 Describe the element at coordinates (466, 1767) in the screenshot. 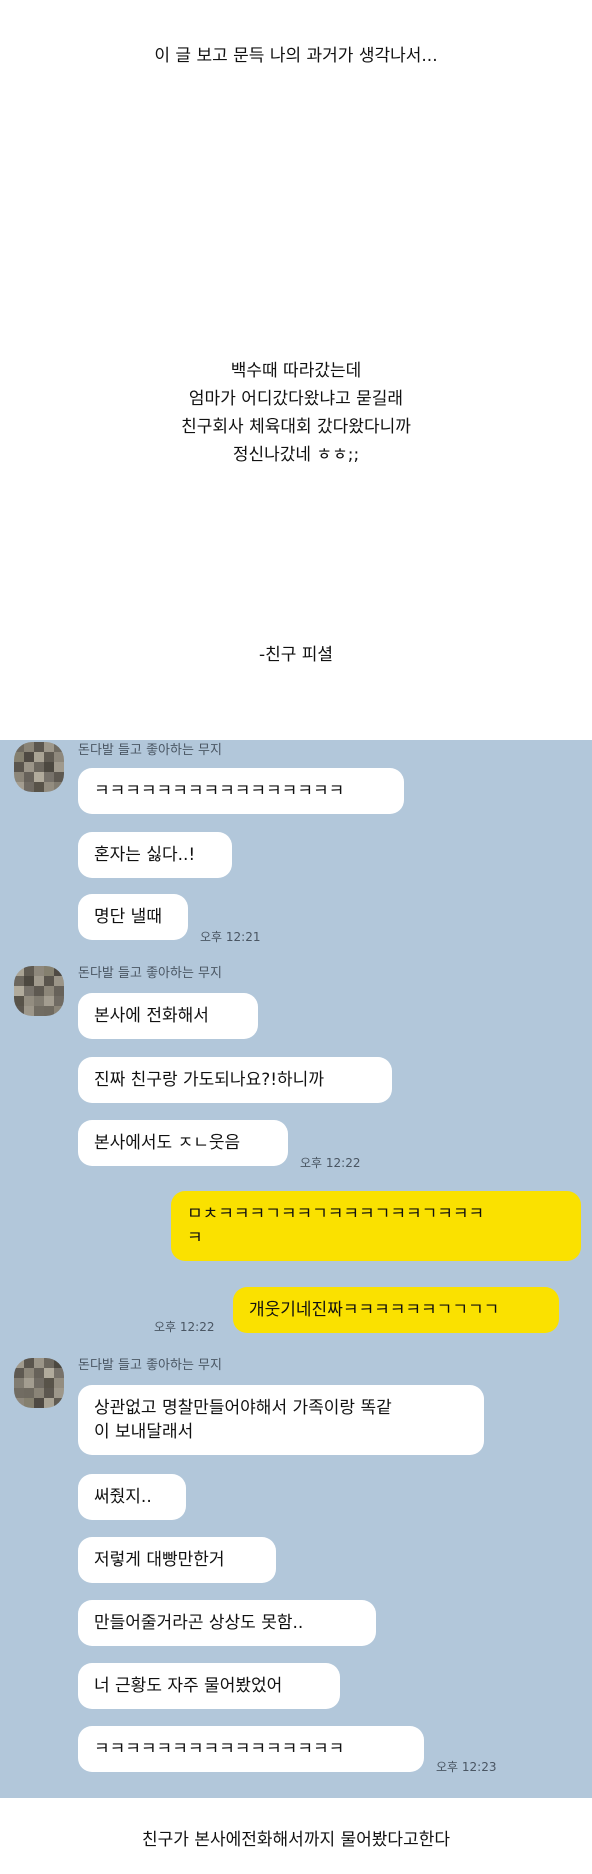

I see `message-time: 오후 12:23` at that location.